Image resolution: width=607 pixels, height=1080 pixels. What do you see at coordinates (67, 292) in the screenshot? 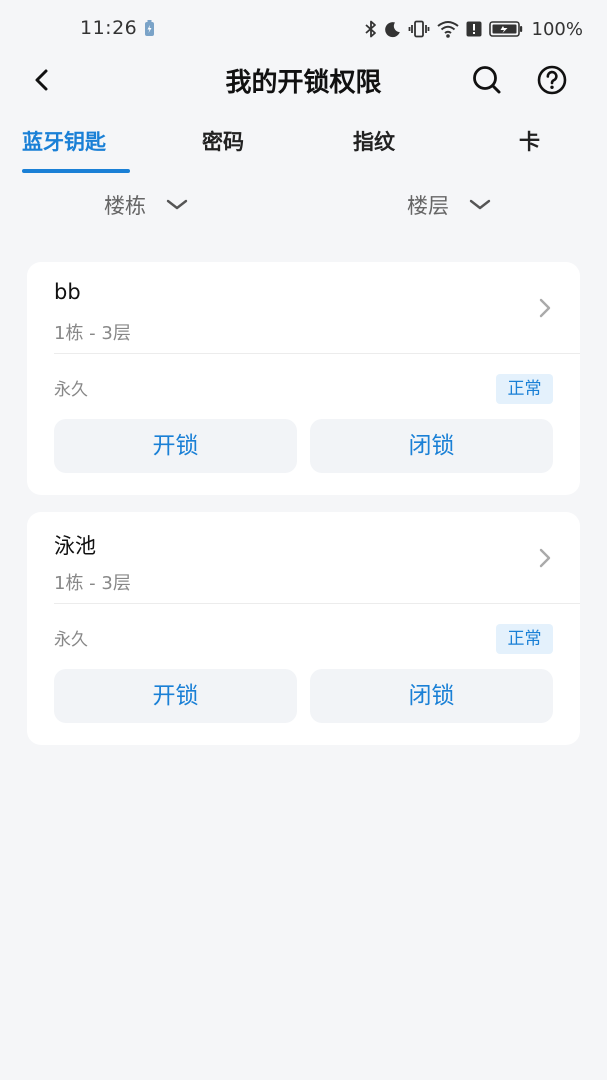
I see `key-name: bb` at bounding box center [67, 292].